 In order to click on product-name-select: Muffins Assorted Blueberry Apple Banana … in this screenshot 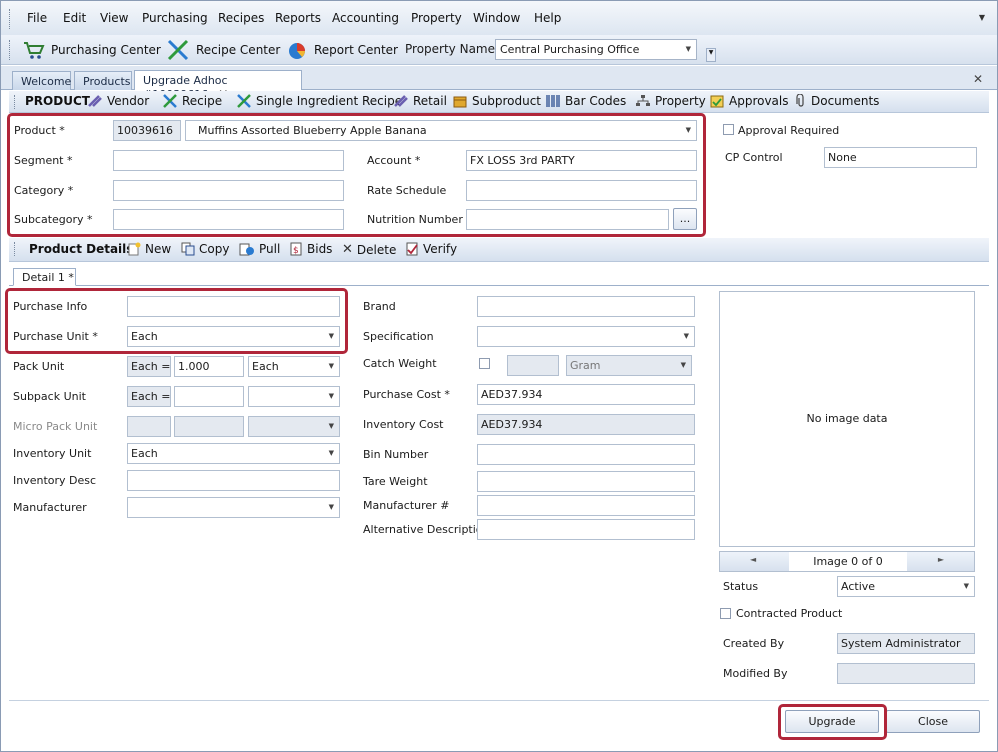, I will do `click(441, 130)`.